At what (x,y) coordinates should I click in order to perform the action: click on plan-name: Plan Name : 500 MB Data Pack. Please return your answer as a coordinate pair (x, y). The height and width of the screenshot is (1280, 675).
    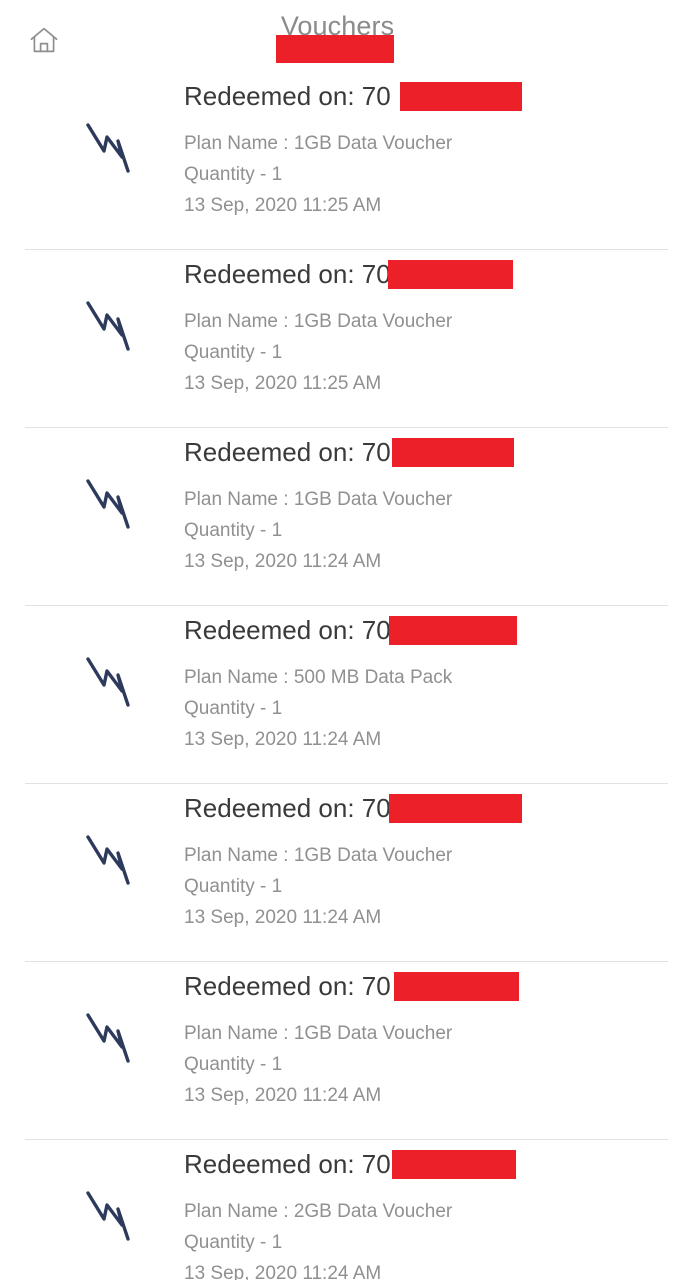
    Looking at the image, I should click on (318, 677).